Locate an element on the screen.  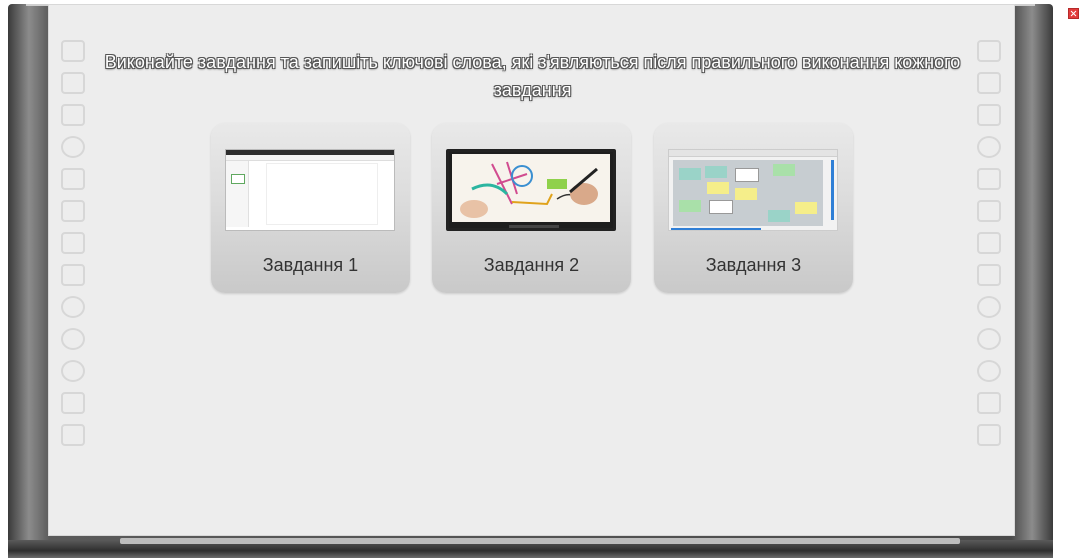
whiteboard-tray is located at coordinates (540, 541).